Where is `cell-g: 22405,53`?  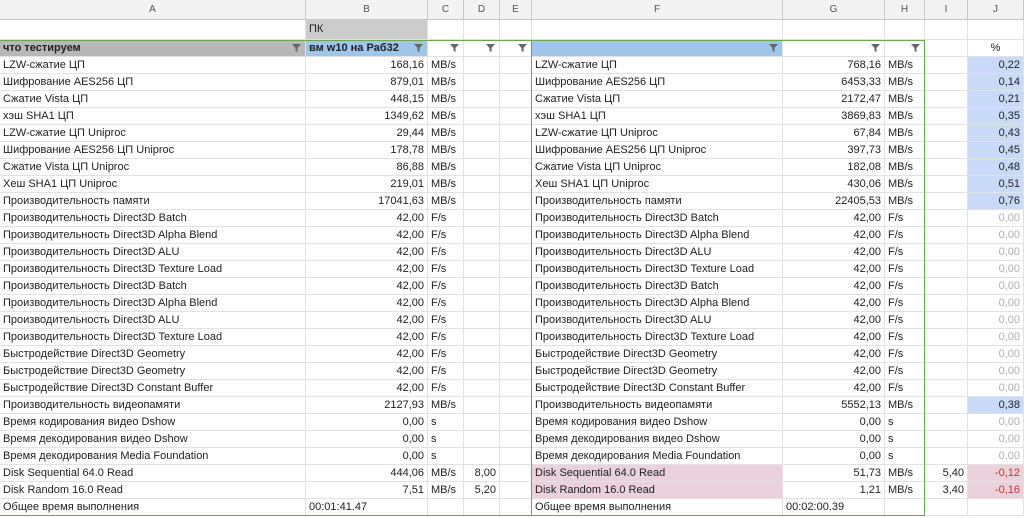 cell-g: 22405,53 is located at coordinates (834, 201).